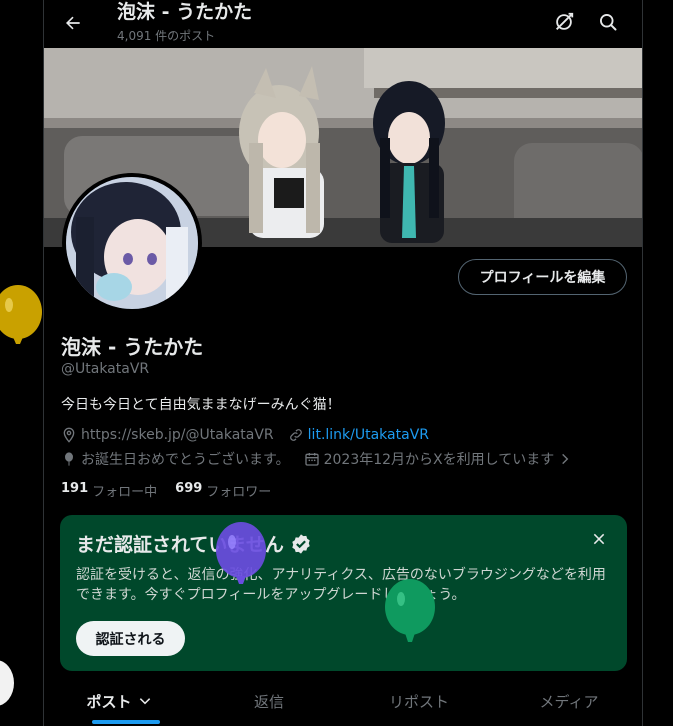 The image size is (673, 726). I want to click on location-item: https://skeb.jp/@UtakataVR, so click(167, 435).